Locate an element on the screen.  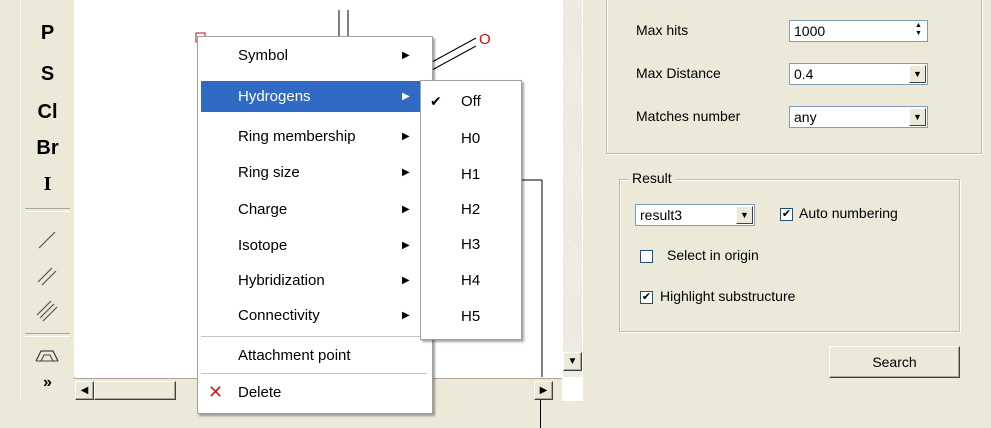
hydrogen-option-h0: H0 is located at coordinates (471, 138).